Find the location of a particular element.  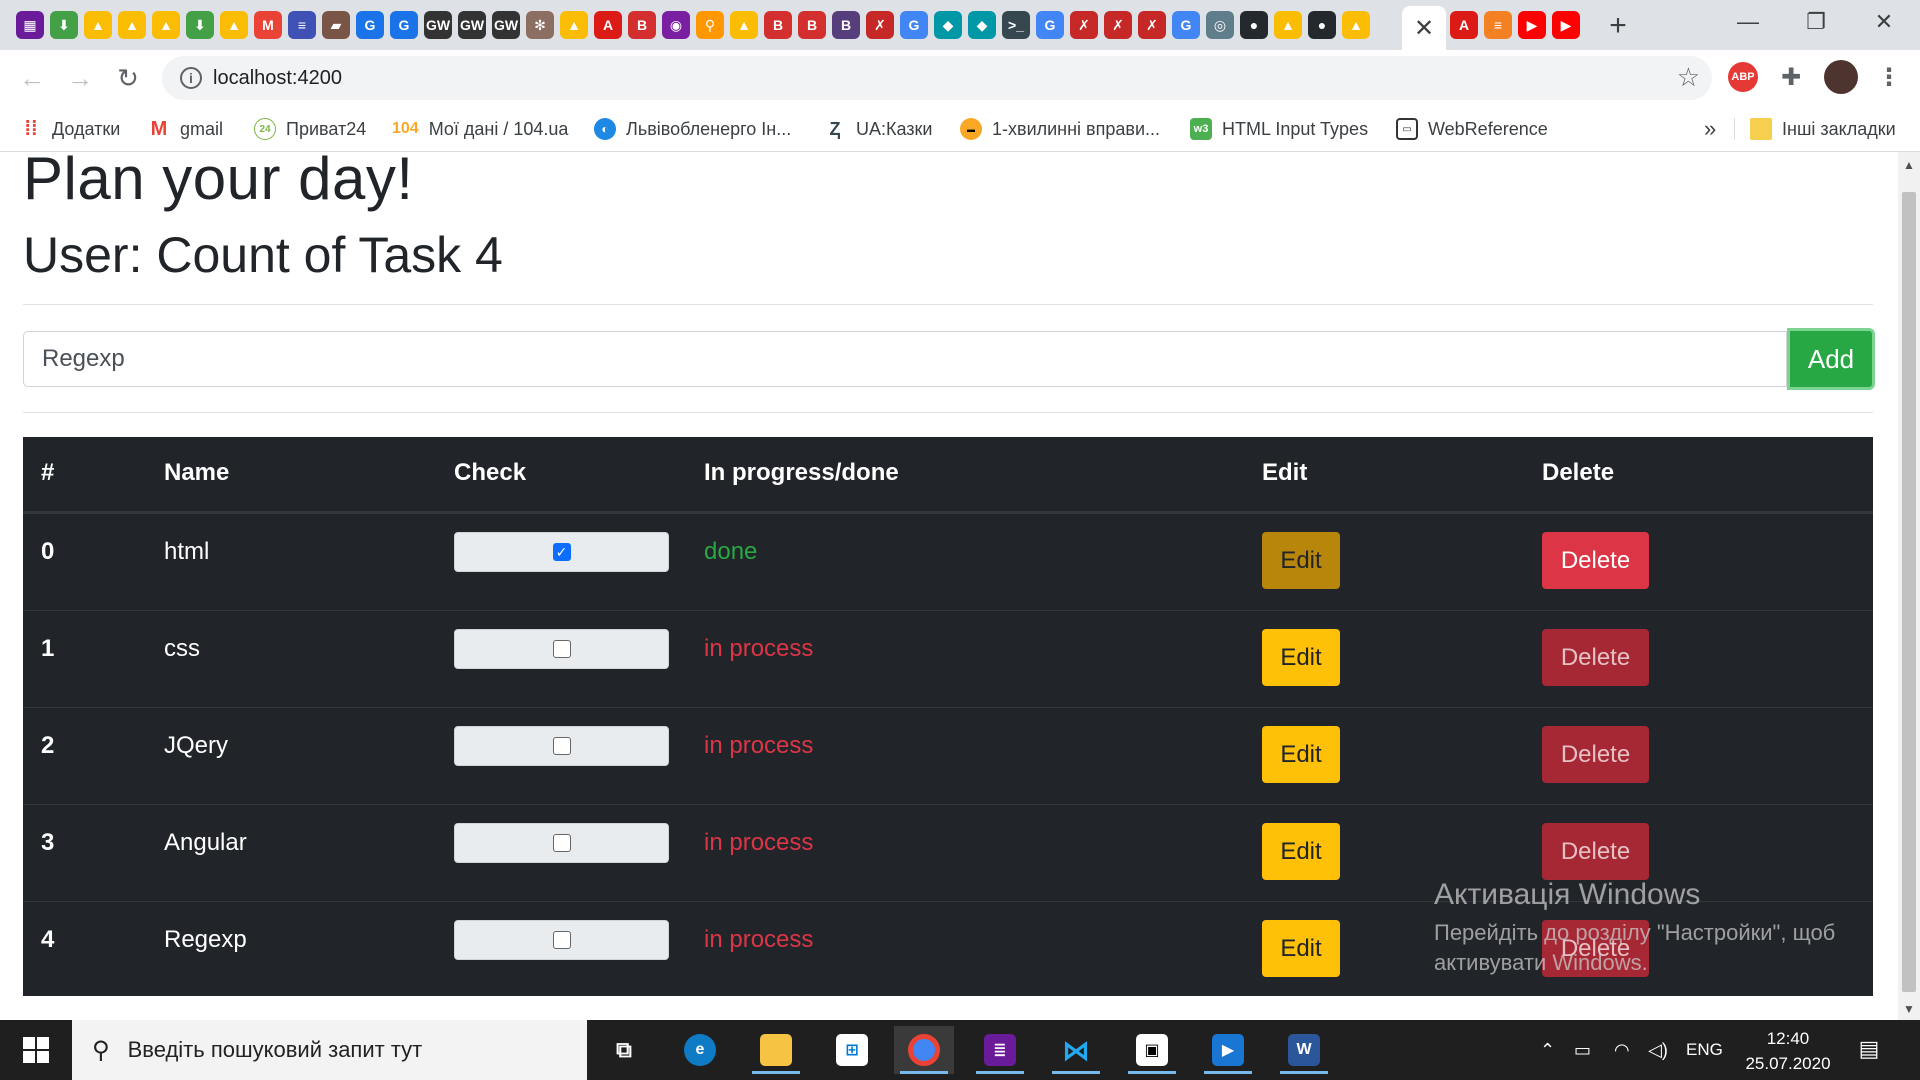

taskbar-edge: e is located at coordinates (700, 1050).